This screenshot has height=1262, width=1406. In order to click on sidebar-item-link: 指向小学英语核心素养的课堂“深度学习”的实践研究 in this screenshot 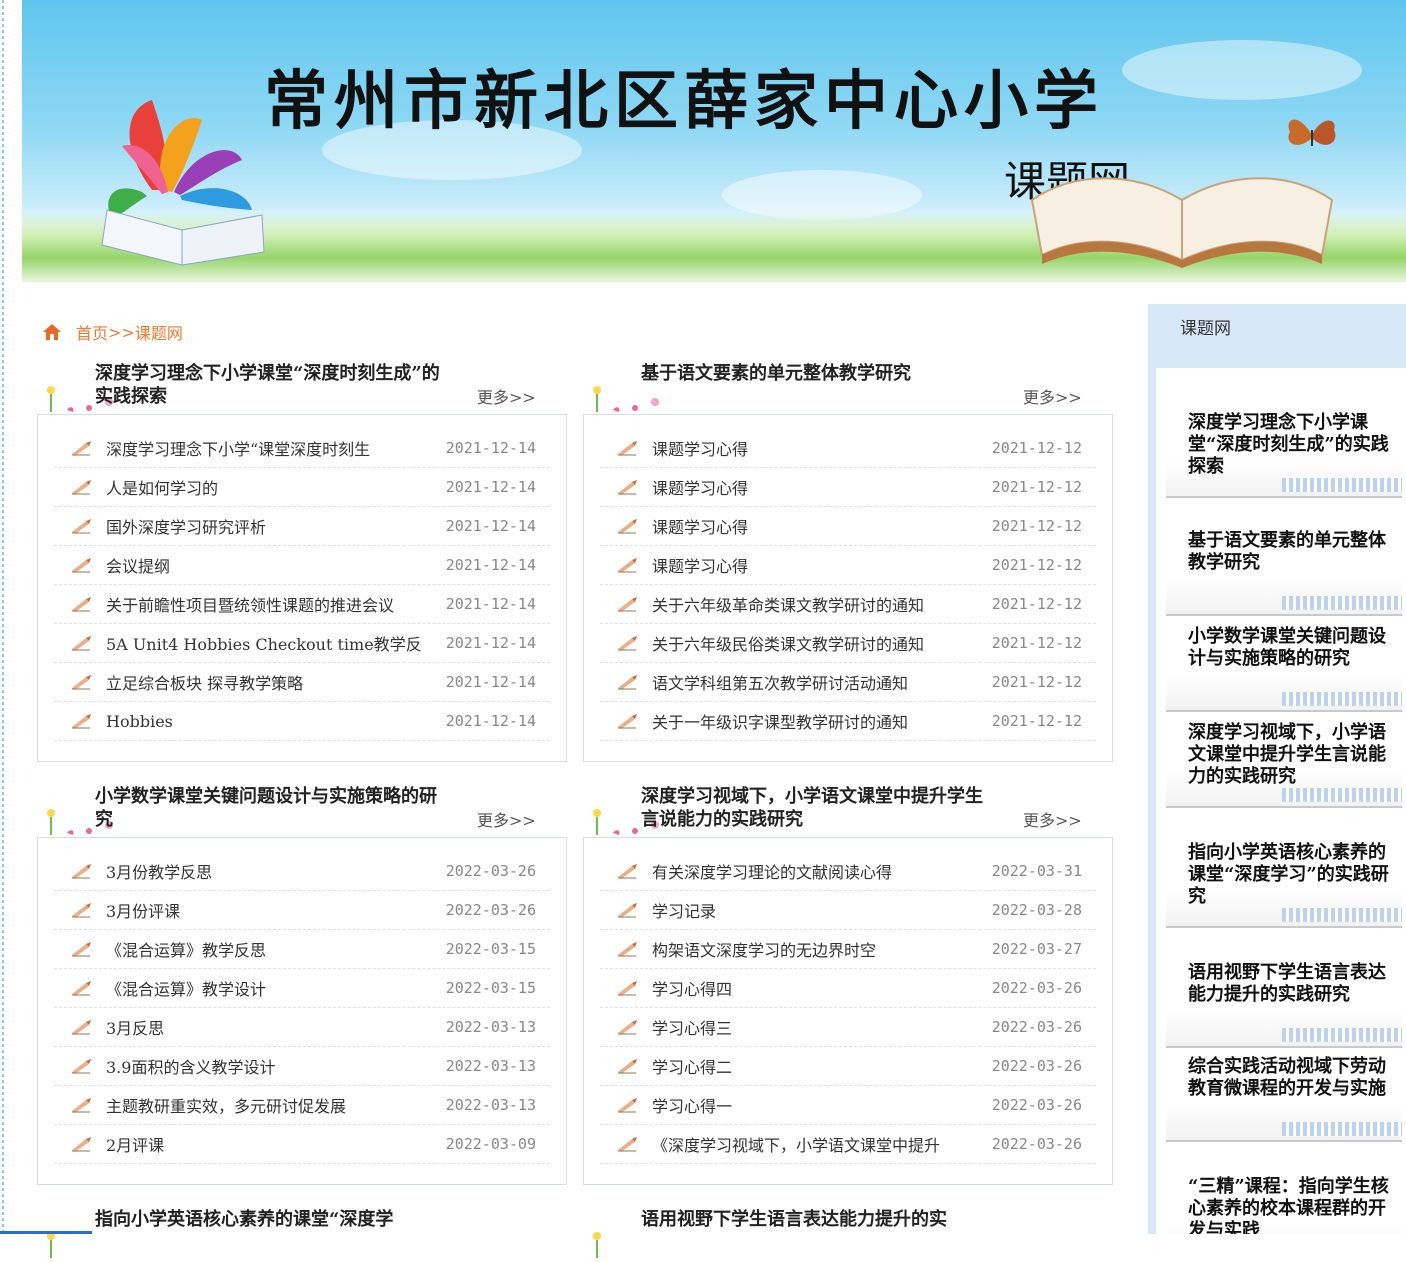, I will do `click(1292, 875)`.